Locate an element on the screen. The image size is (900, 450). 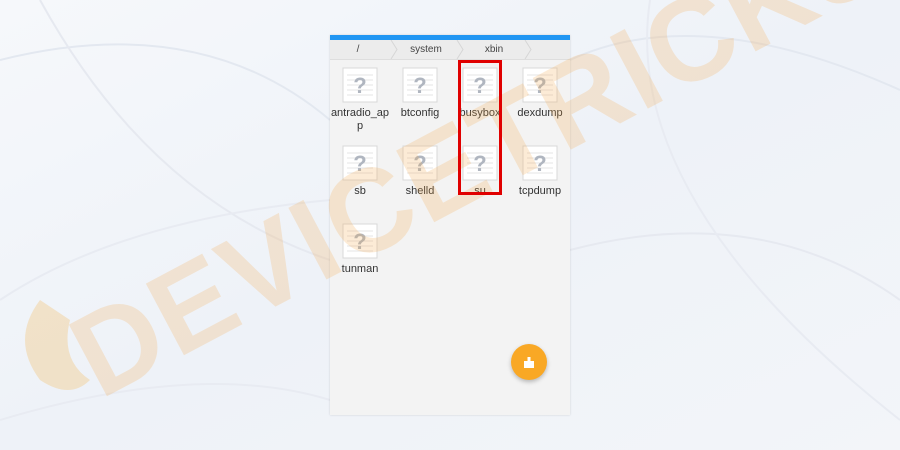
file-name: sb is located at coordinates (360, 191).